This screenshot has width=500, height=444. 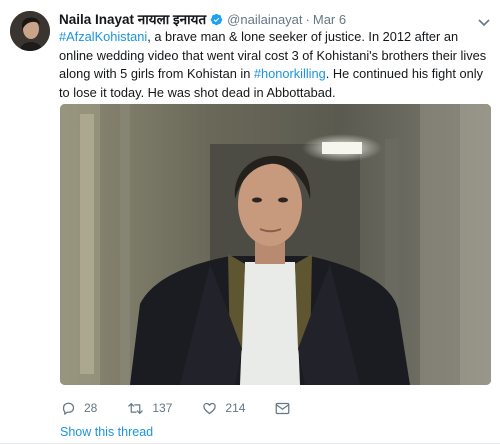 I want to click on display-name: Naila Inayat नायला इनायत, so click(x=132, y=19).